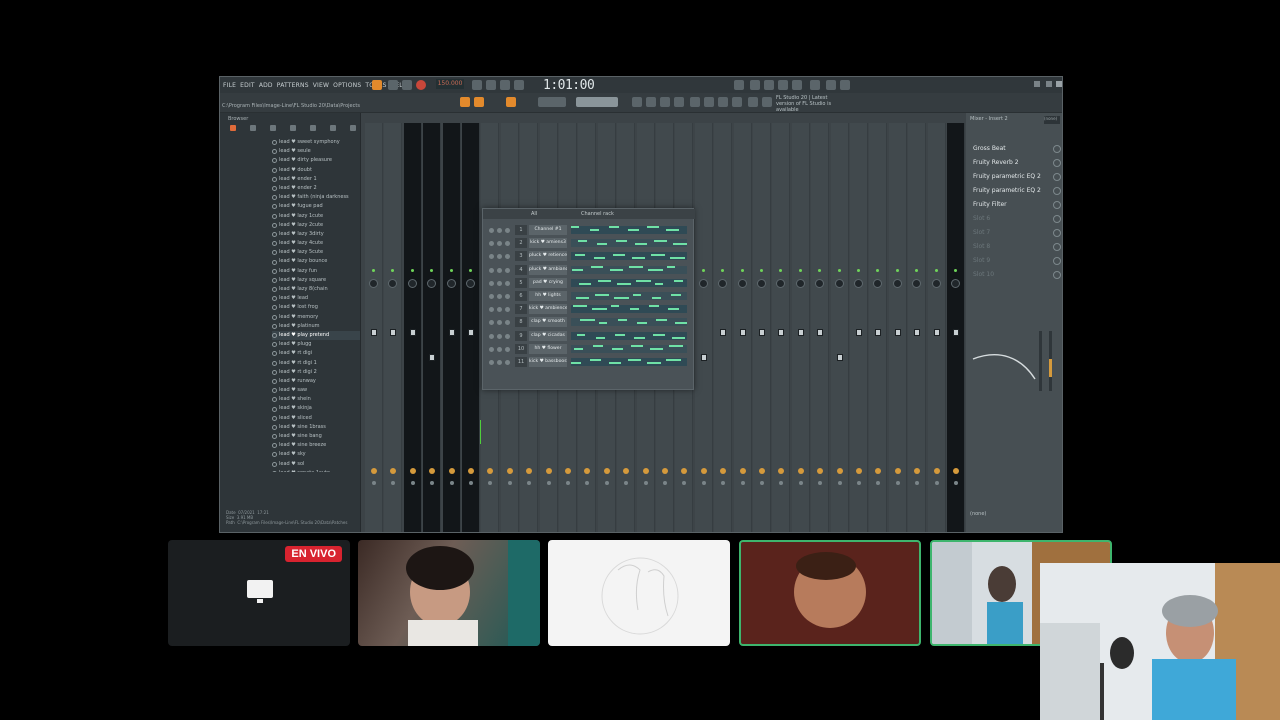  I want to click on browser-file-item: lead ♥ skinja, so click(316, 408).